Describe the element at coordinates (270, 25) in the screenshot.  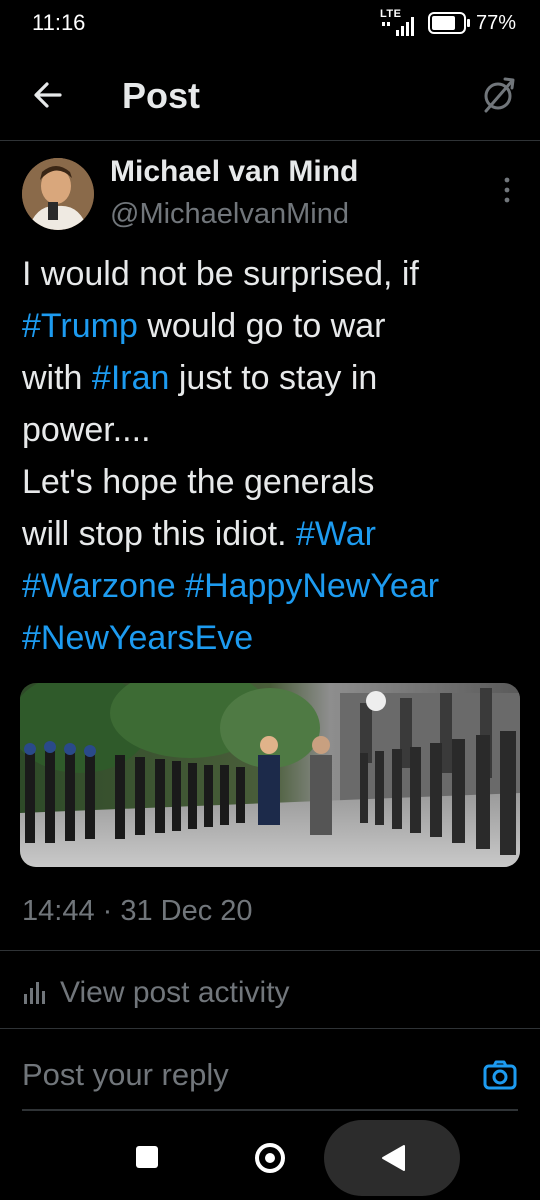
I see `status-bar: 11:16 LTE 77%` at that location.